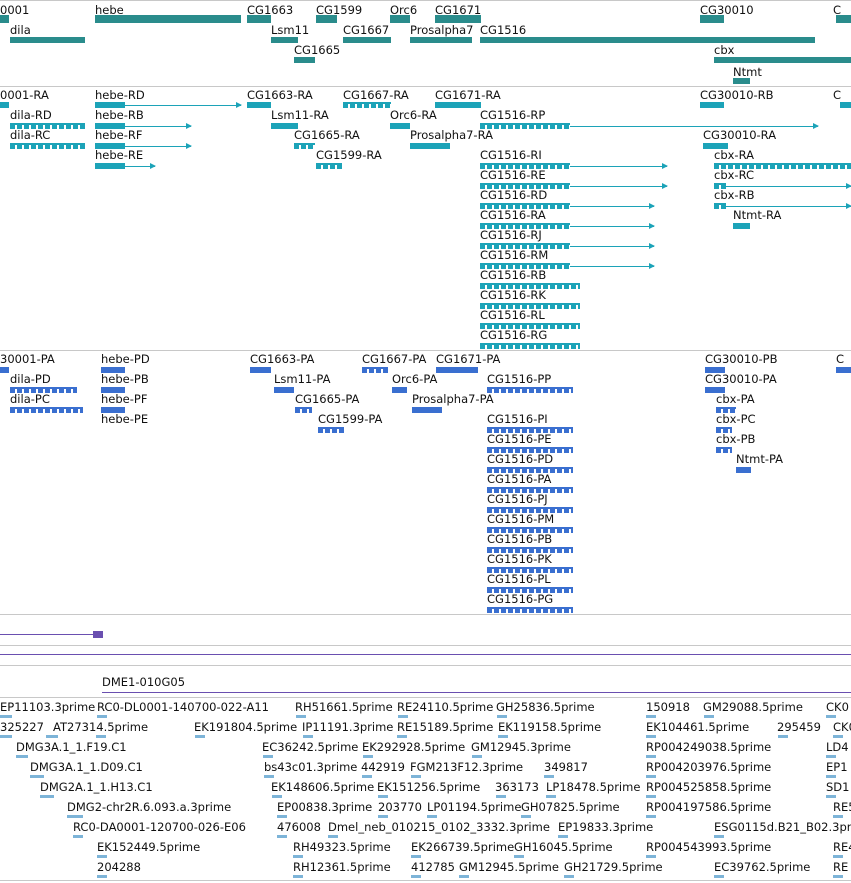 The image size is (851, 883). Describe the element at coordinates (757, 215) in the screenshot. I see `transcript-label-ntmt-ra: Ntmt-RA` at that location.